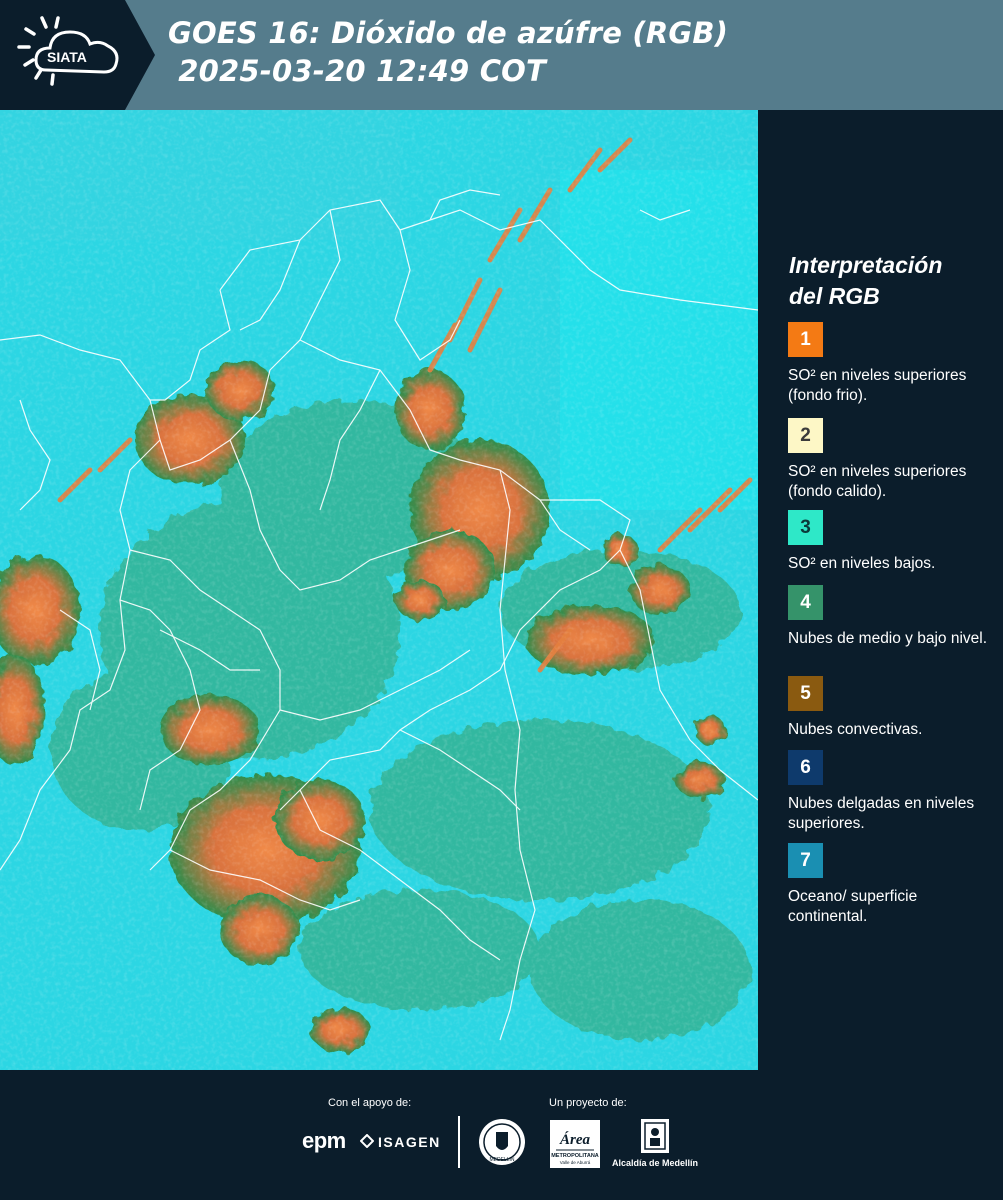 This screenshot has width=1003, height=1200. What do you see at coordinates (853, 906) in the screenshot?
I see `legend-desc-7: Oceano/ superficie continental.` at bounding box center [853, 906].